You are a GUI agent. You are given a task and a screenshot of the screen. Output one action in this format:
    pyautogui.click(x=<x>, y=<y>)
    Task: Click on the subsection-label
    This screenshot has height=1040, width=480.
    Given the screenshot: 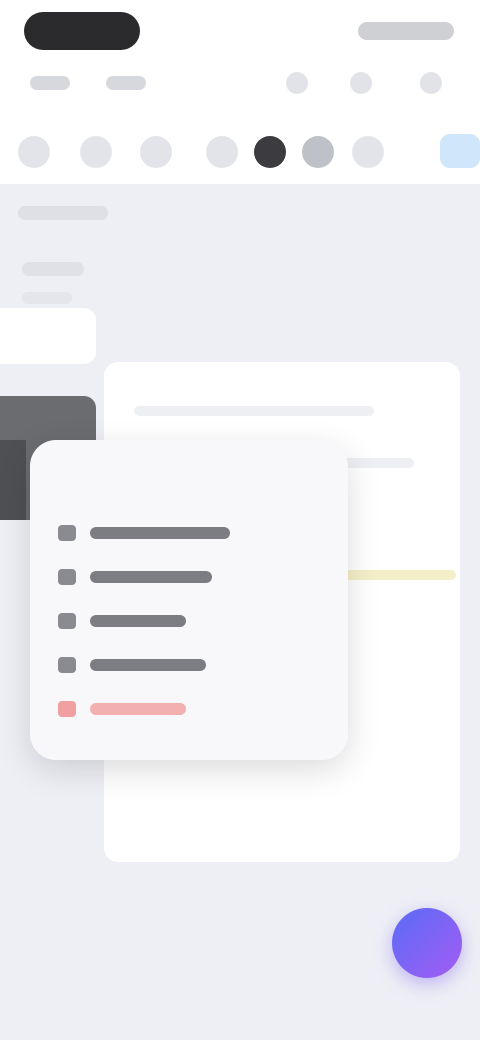 What is the action you would take?
    pyautogui.click(x=53, y=269)
    